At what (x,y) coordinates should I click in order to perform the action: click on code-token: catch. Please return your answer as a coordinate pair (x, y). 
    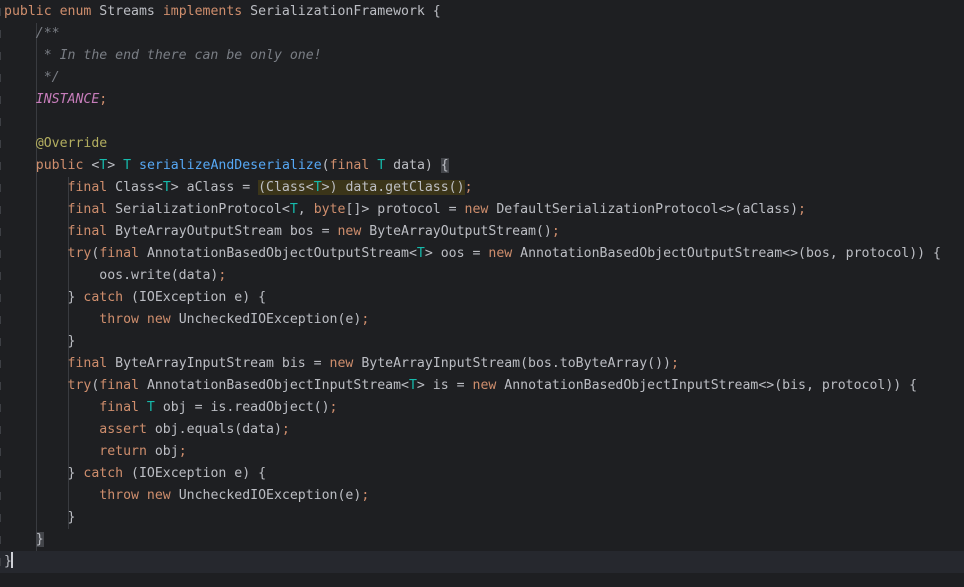
    Looking at the image, I should click on (107, 473).